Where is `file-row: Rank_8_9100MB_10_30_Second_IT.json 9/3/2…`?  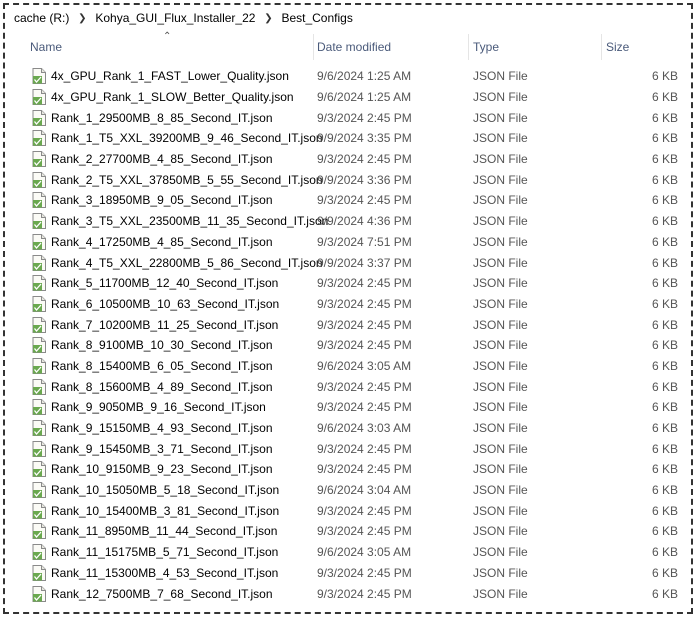
file-row: Rank_8_9100MB_10_30_Second_IT.json 9/3/2… is located at coordinates (350, 345).